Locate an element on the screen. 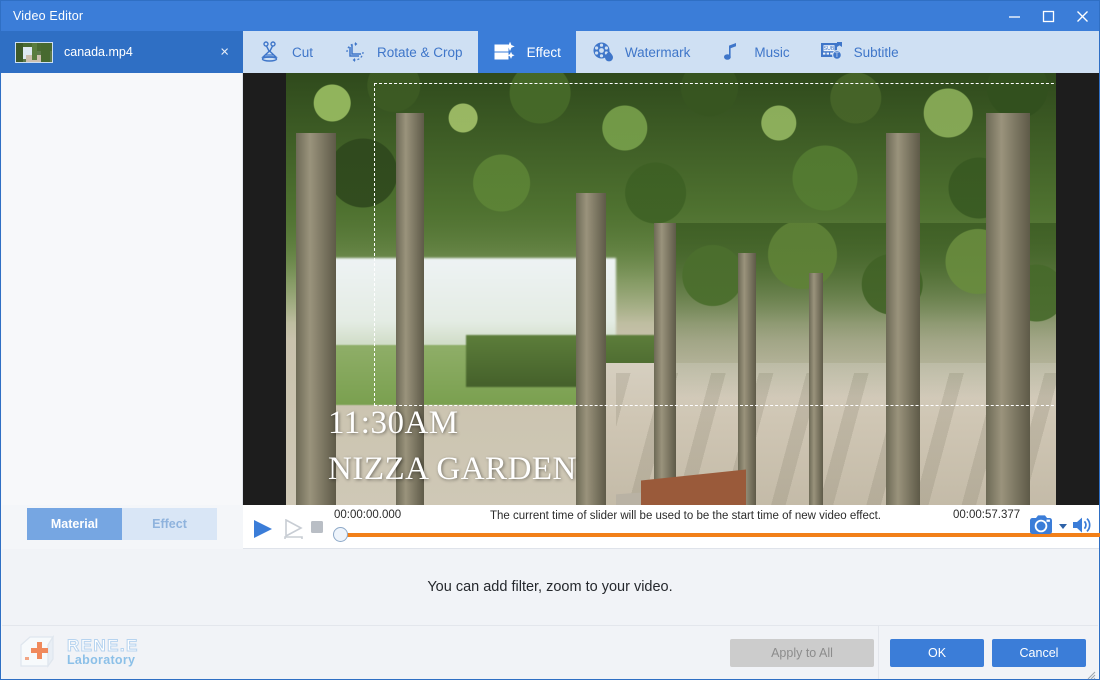  window-title: Video Editor is located at coordinates (48, 16).